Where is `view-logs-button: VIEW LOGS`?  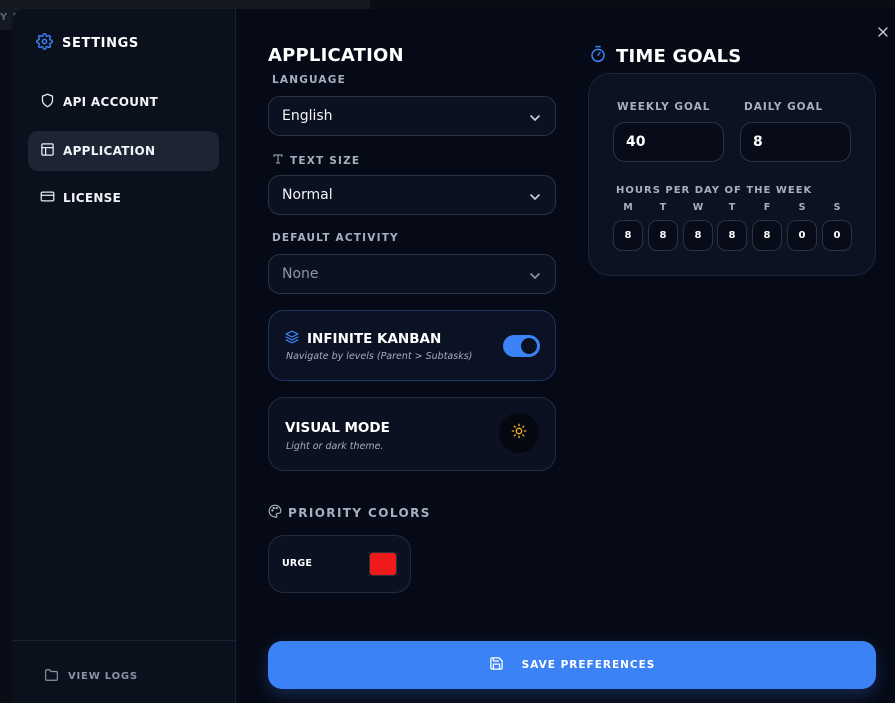
view-logs-button: VIEW LOGS is located at coordinates (91, 676).